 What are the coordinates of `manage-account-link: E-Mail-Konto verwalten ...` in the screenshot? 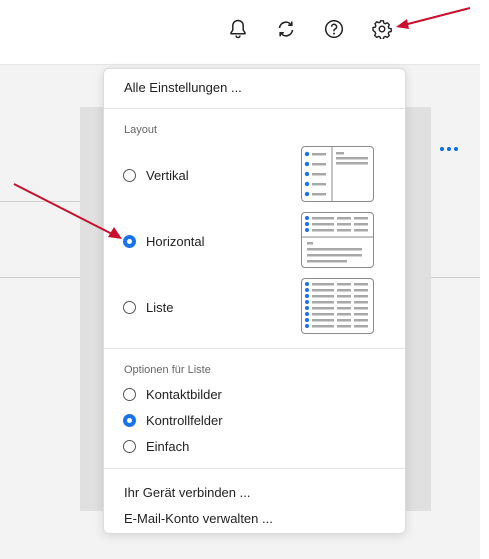 It's located at (198, 518).